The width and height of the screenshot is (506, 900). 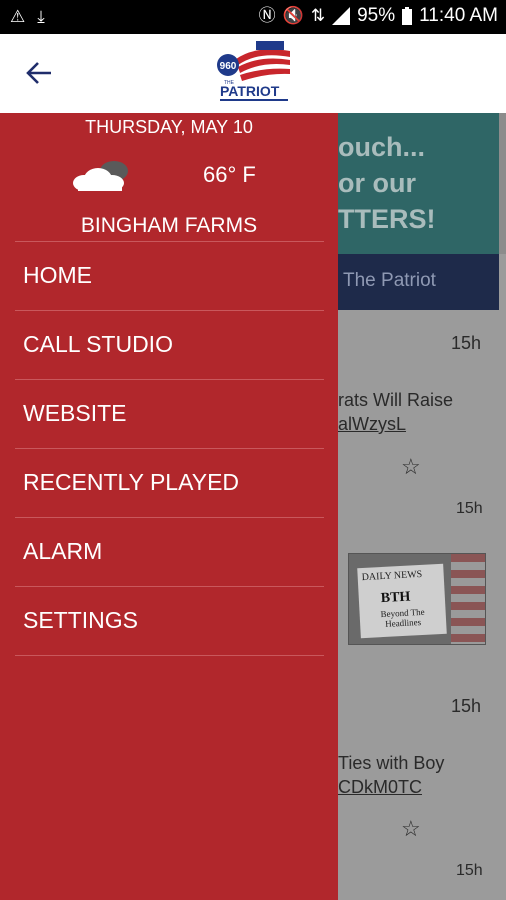 What do you see at coordinates (18, 16) in the screenshot?
I see `warning-icon: ⚠` at bounding box center [18, 16].